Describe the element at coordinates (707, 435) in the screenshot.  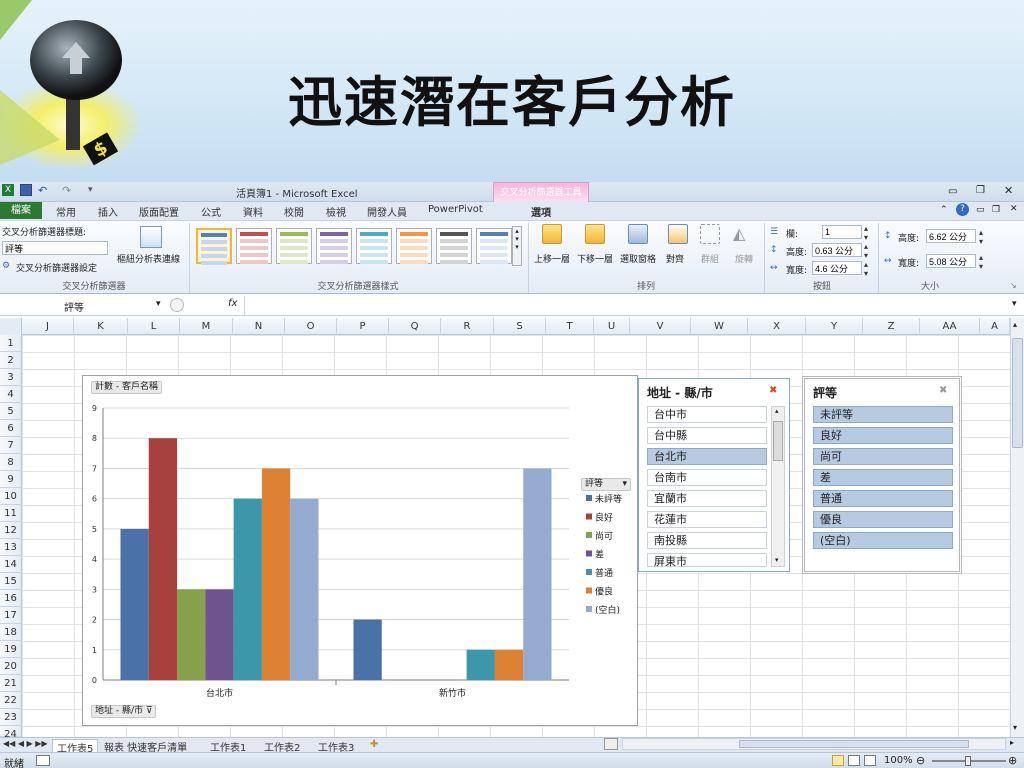
I see `slicer-item: 台中縣` at that location.